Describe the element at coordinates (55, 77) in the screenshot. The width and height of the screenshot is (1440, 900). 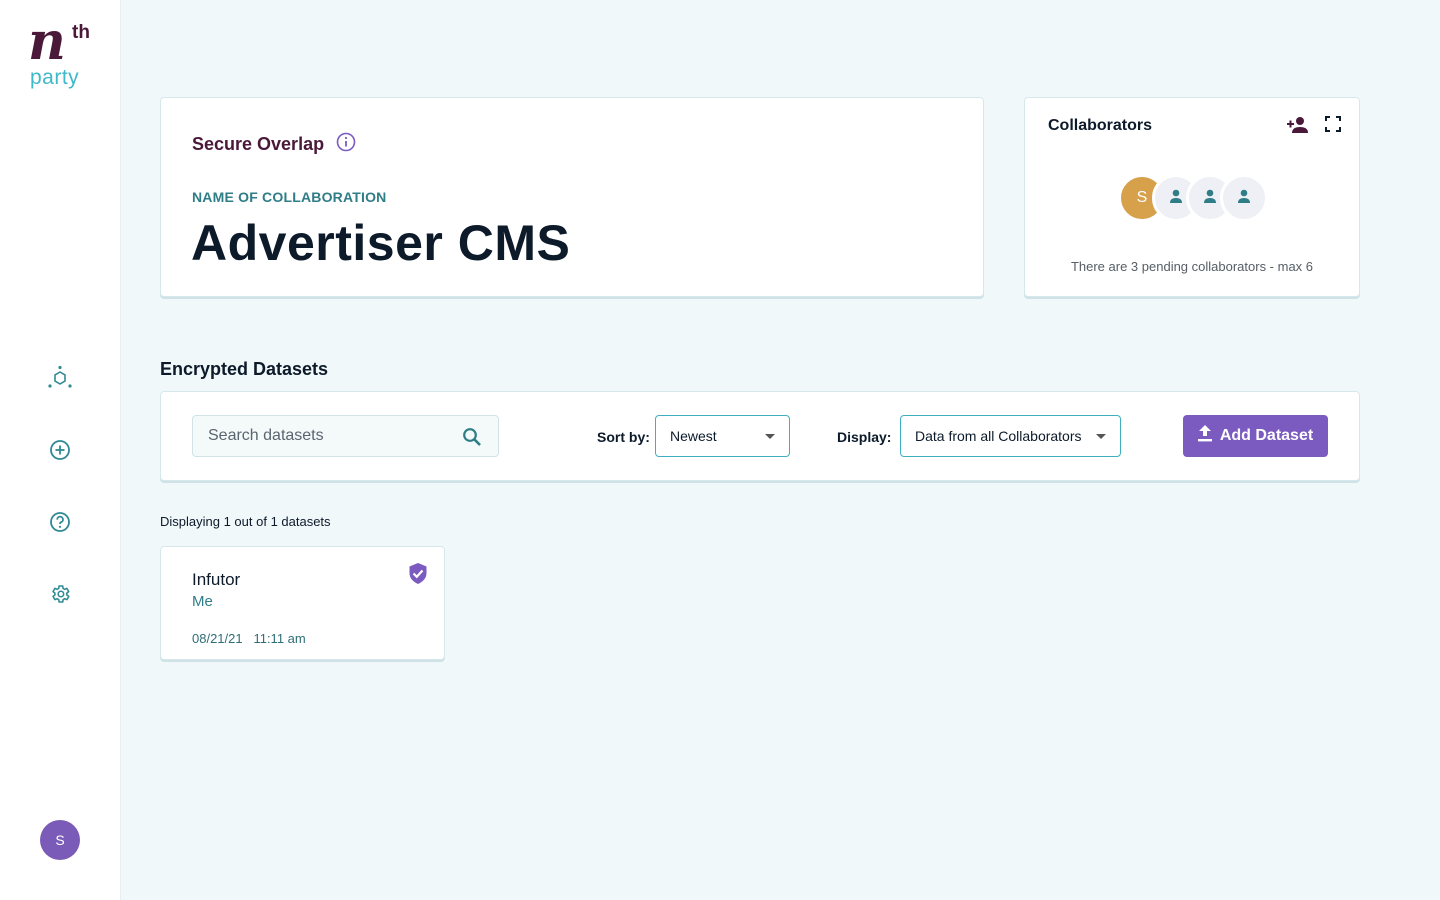
I see `logo-word: party` at that location.